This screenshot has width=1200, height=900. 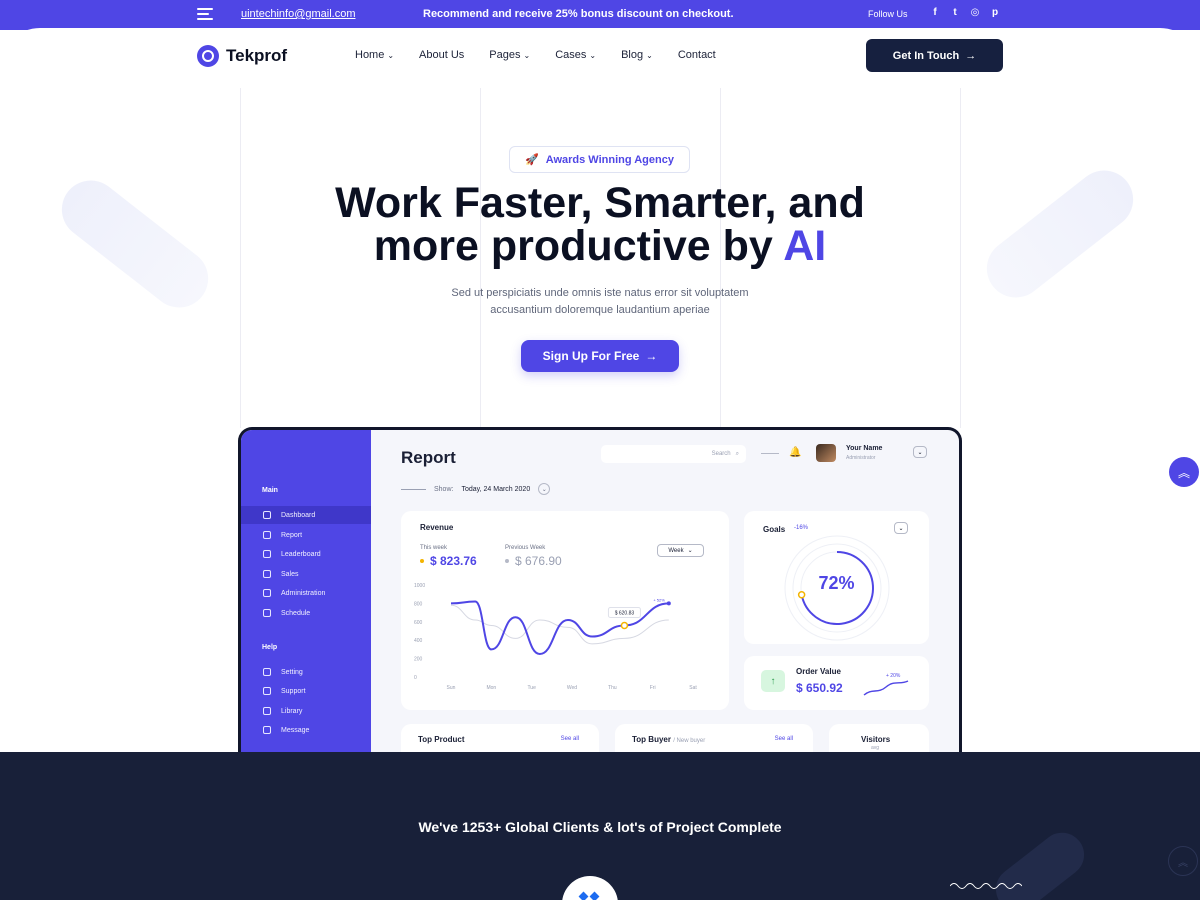 I want to click on nav-home: Home ⌄, so click(x=374, y=55).